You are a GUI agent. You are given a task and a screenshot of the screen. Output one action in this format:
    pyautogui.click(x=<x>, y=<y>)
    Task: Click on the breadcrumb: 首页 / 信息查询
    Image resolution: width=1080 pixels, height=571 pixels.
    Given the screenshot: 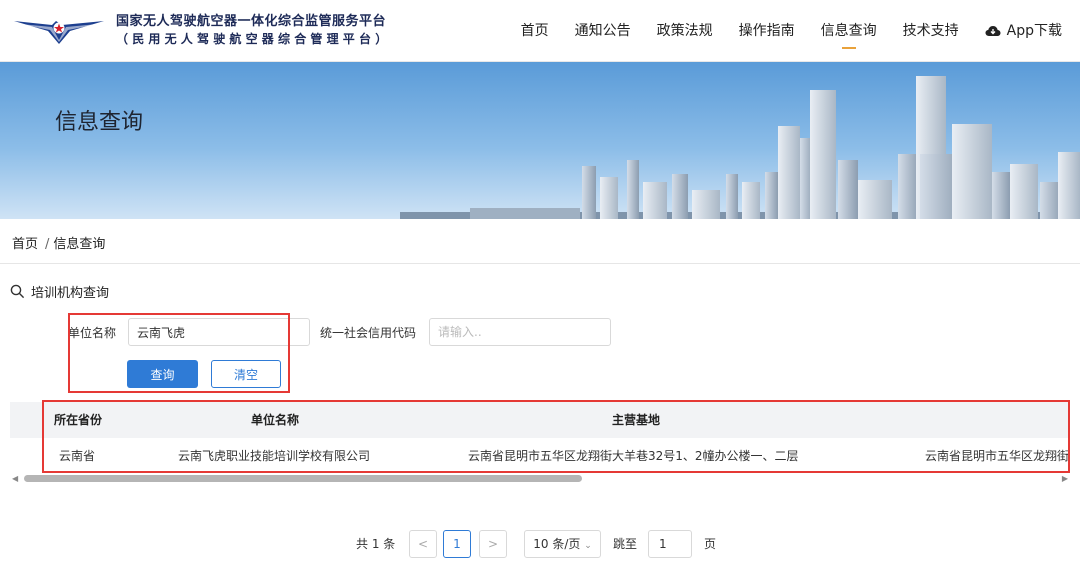 What is the action you would take?
    pyautogui.click(x=60, y=242)
    